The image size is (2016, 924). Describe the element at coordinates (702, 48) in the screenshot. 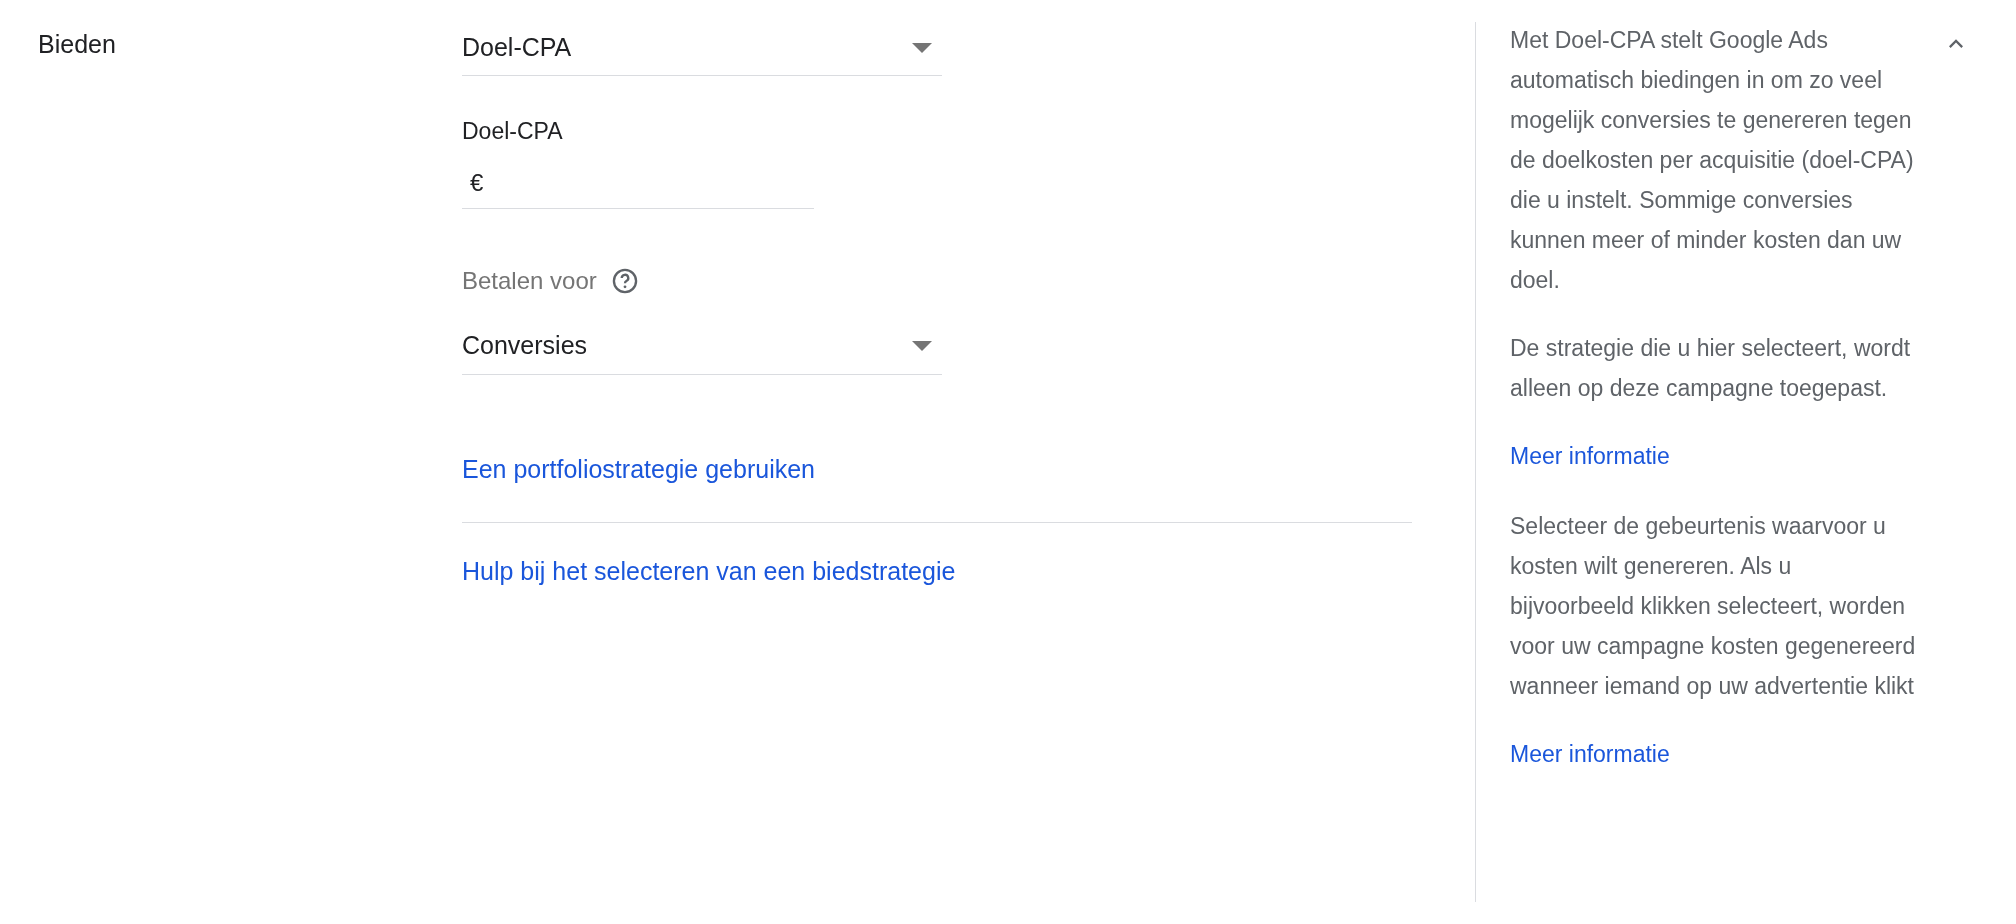

I see `dropdown: Doel-CPA` at that location.